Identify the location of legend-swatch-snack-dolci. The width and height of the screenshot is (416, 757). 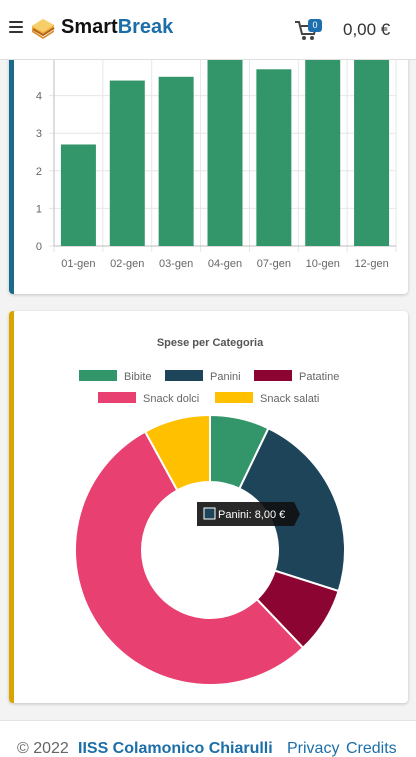
(117, 397).